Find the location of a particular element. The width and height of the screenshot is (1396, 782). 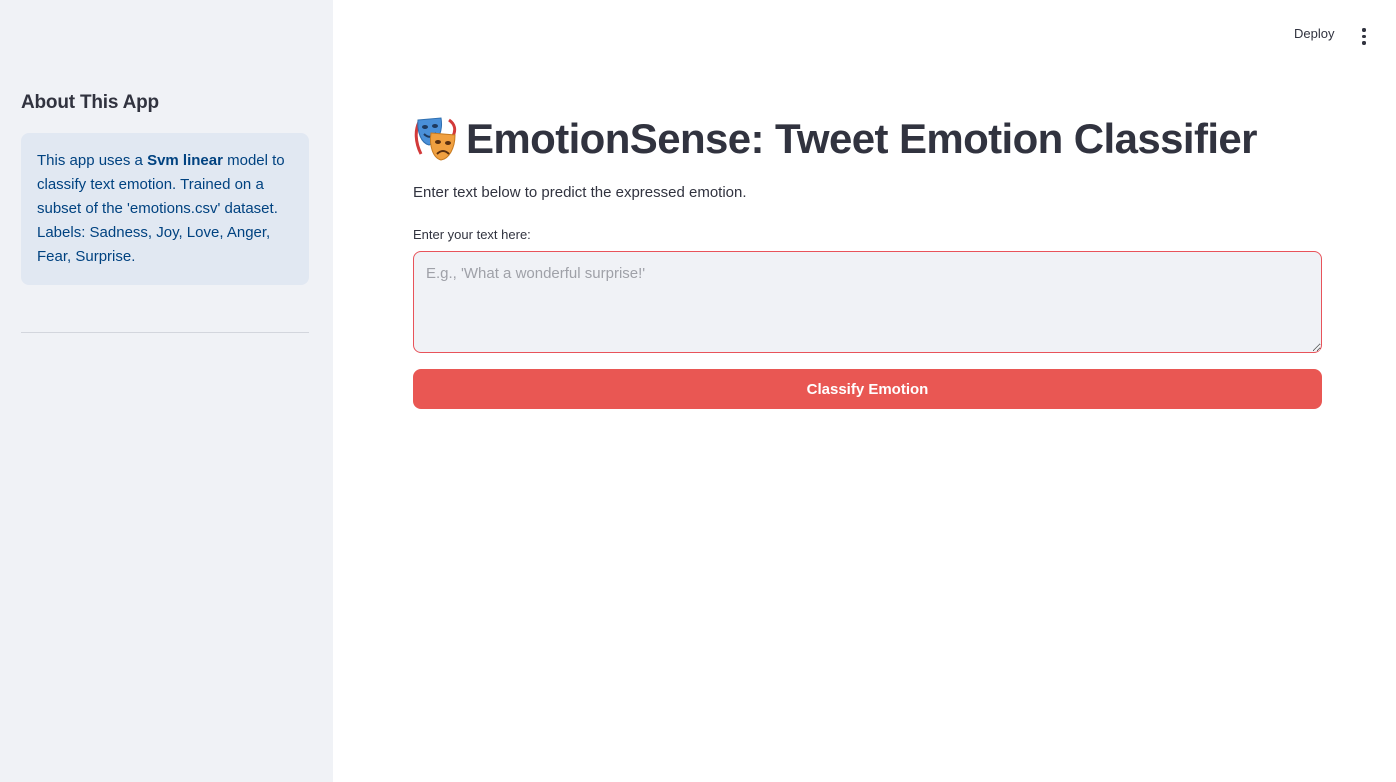

info-prefix: This app uses a is located at coordinates (92, 160).